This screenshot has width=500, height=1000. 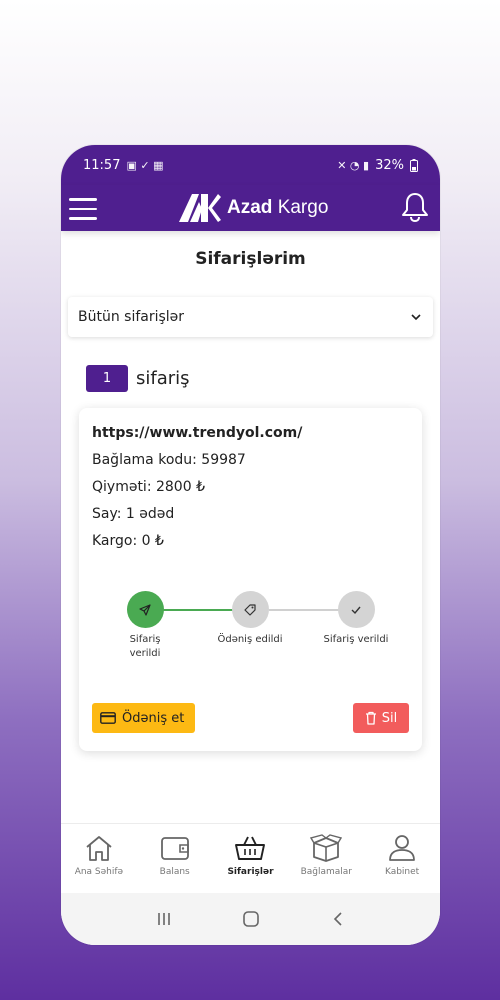 I want to click on nav-item-account: Kabinet, so click(x=402, y=858).